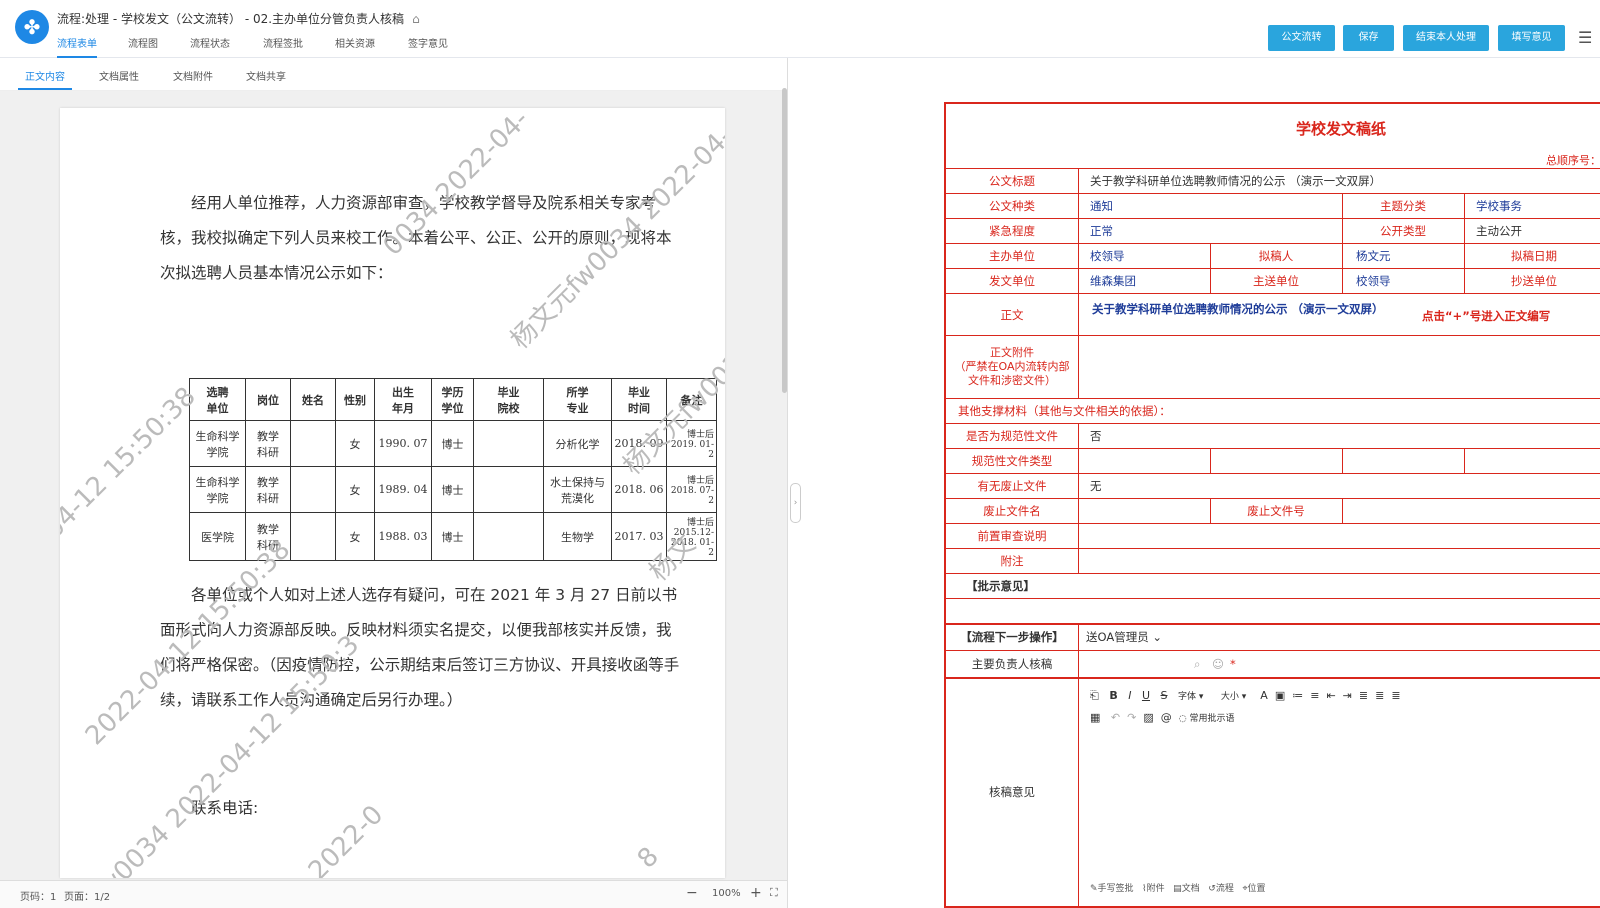 This screenshot has width=1600, height=908. I want to click on tab-doc-attachments: 文档附件, so click(193, 79).